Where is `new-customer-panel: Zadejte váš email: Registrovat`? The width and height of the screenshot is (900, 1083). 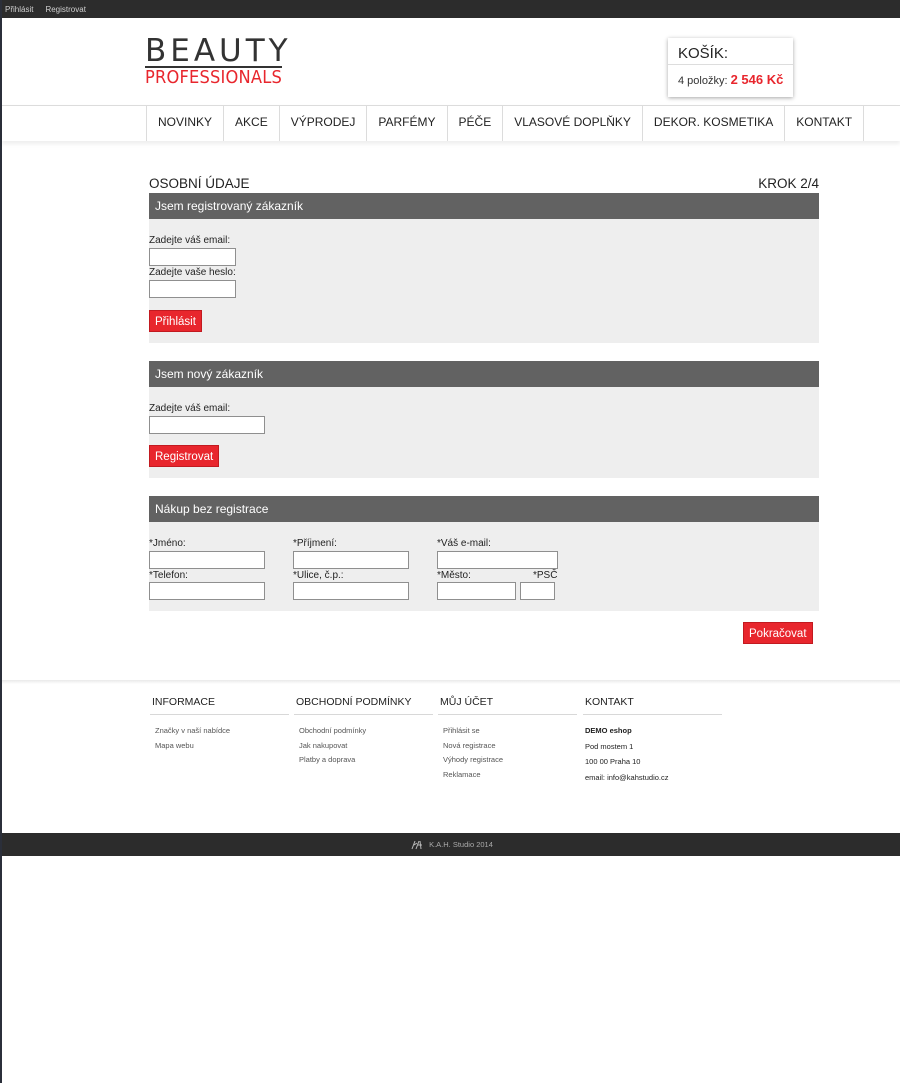
new-customer-panel: Zadejte váš email: Registrovat is located at coordinates (484, 432).